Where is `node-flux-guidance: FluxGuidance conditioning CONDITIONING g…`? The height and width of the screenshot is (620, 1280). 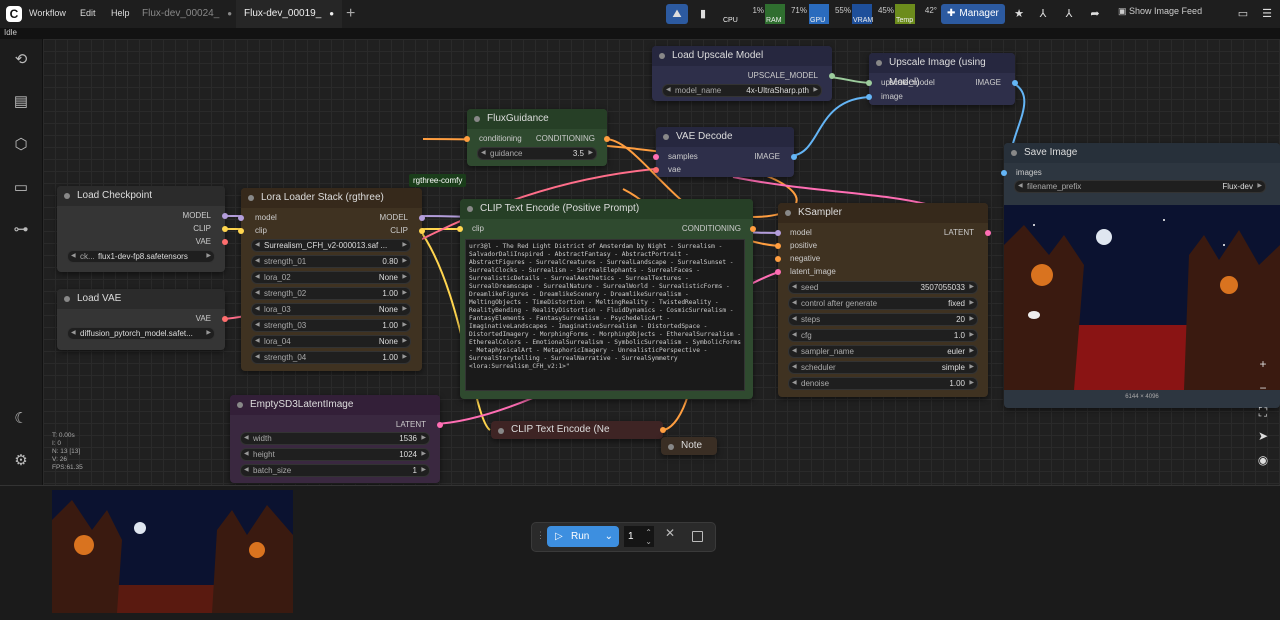 node-flux-guidance: FluxGuidance conditioning CONDITIONING g… is located at coordinates (537, 137).